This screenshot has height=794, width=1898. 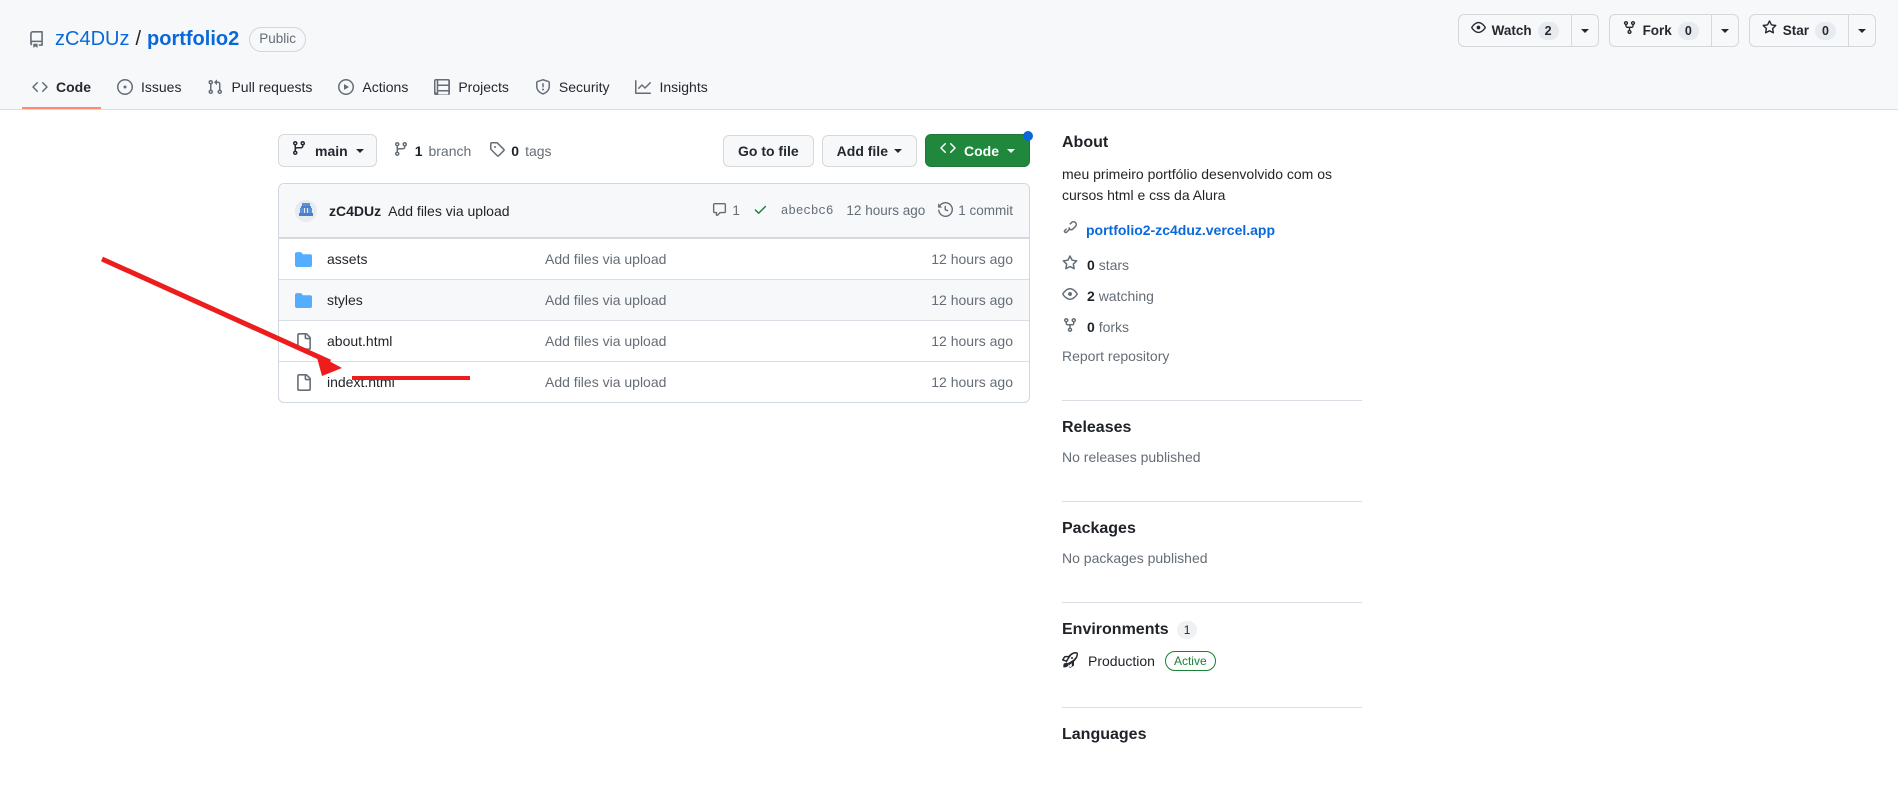 I want to click on stars-label: stars, so click(x=1114, y=264).